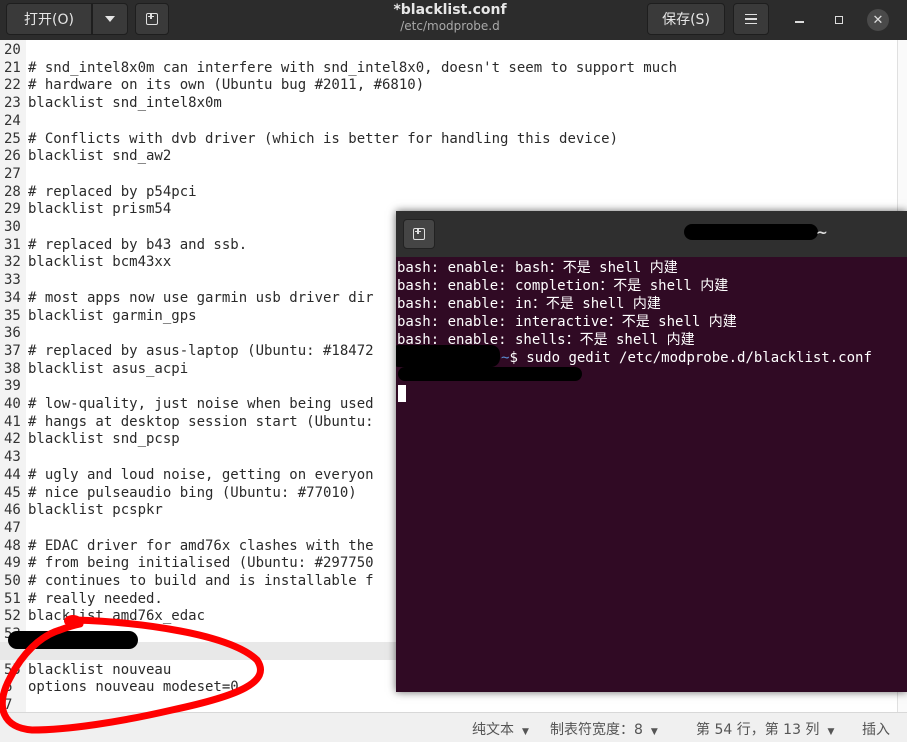  What do you see at coordinates (12, 156) in the screenshot?
I see `line-number: 26` at bounding box center [12, 156].